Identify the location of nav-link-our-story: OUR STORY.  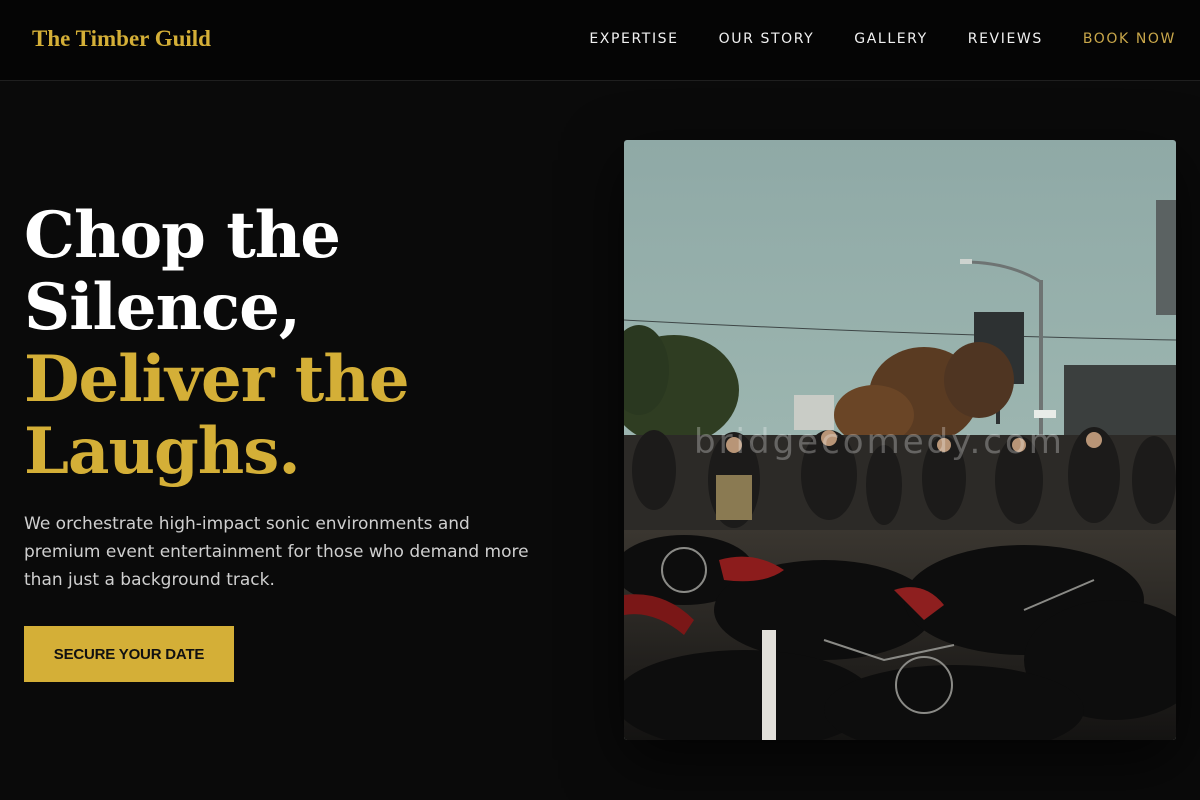
(767, 39).